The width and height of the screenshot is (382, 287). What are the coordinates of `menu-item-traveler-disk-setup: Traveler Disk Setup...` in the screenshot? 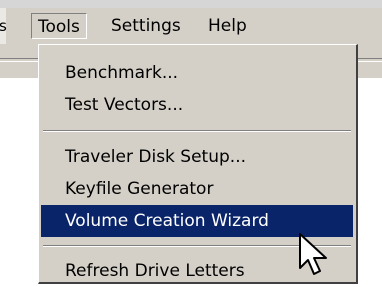 It's located at (197, 157).